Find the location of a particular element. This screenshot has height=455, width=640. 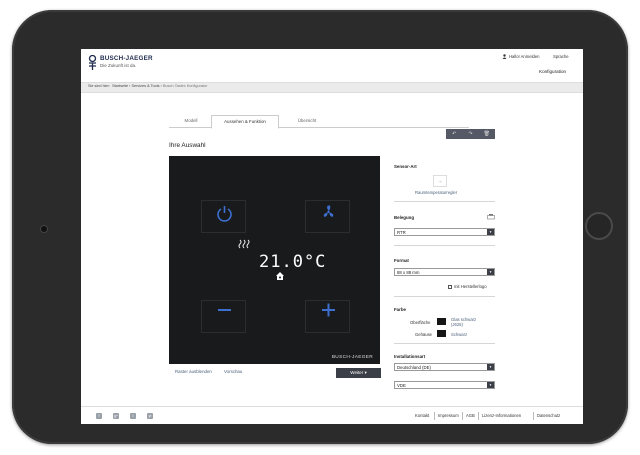

tab-modell: Modell is located at coordinates (191, 121).